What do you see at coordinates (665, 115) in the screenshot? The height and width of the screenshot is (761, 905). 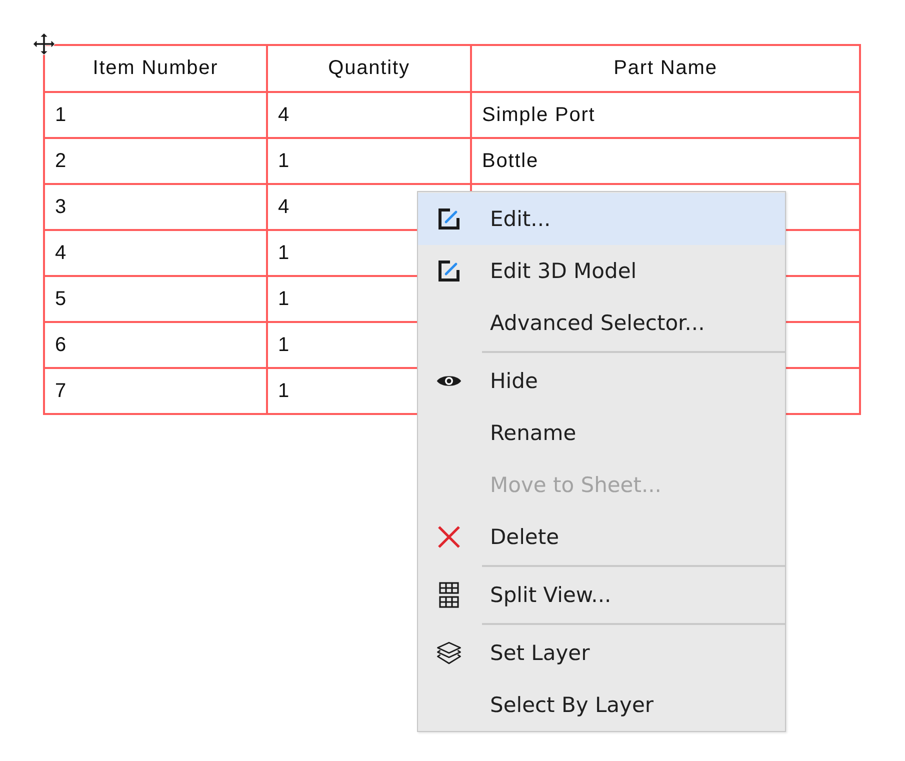 I see `table-cell: Simple Port` at bounding box center [665, 115].